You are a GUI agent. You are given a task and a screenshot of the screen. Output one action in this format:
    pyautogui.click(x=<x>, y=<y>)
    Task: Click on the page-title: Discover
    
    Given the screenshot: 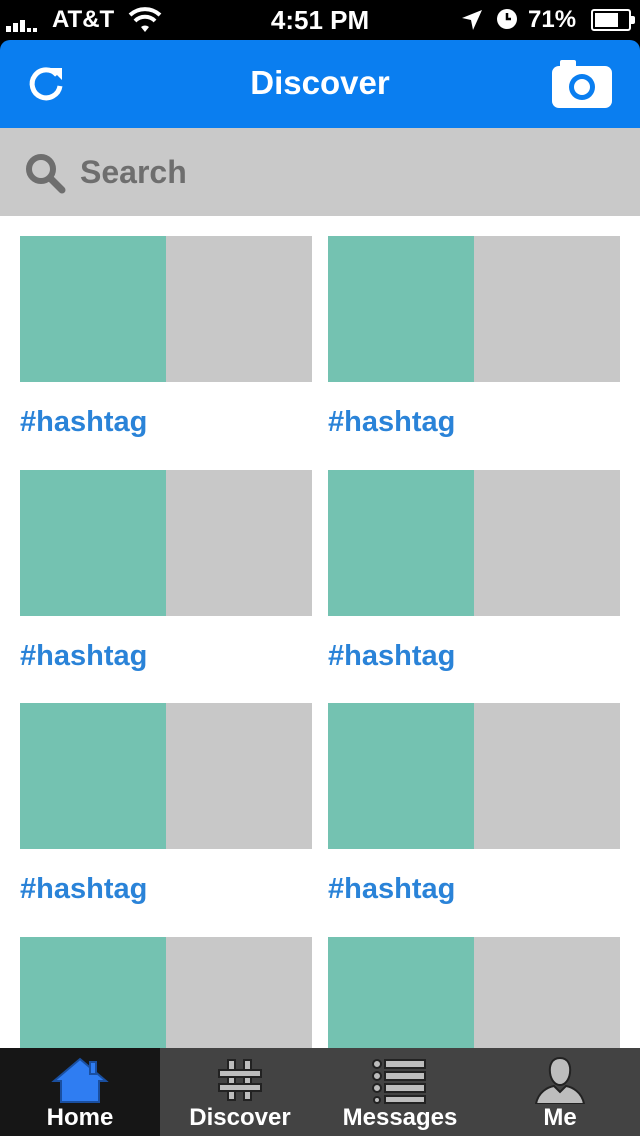 What is the action you would take?
    pyautogui.click(x=320, y=82)
    